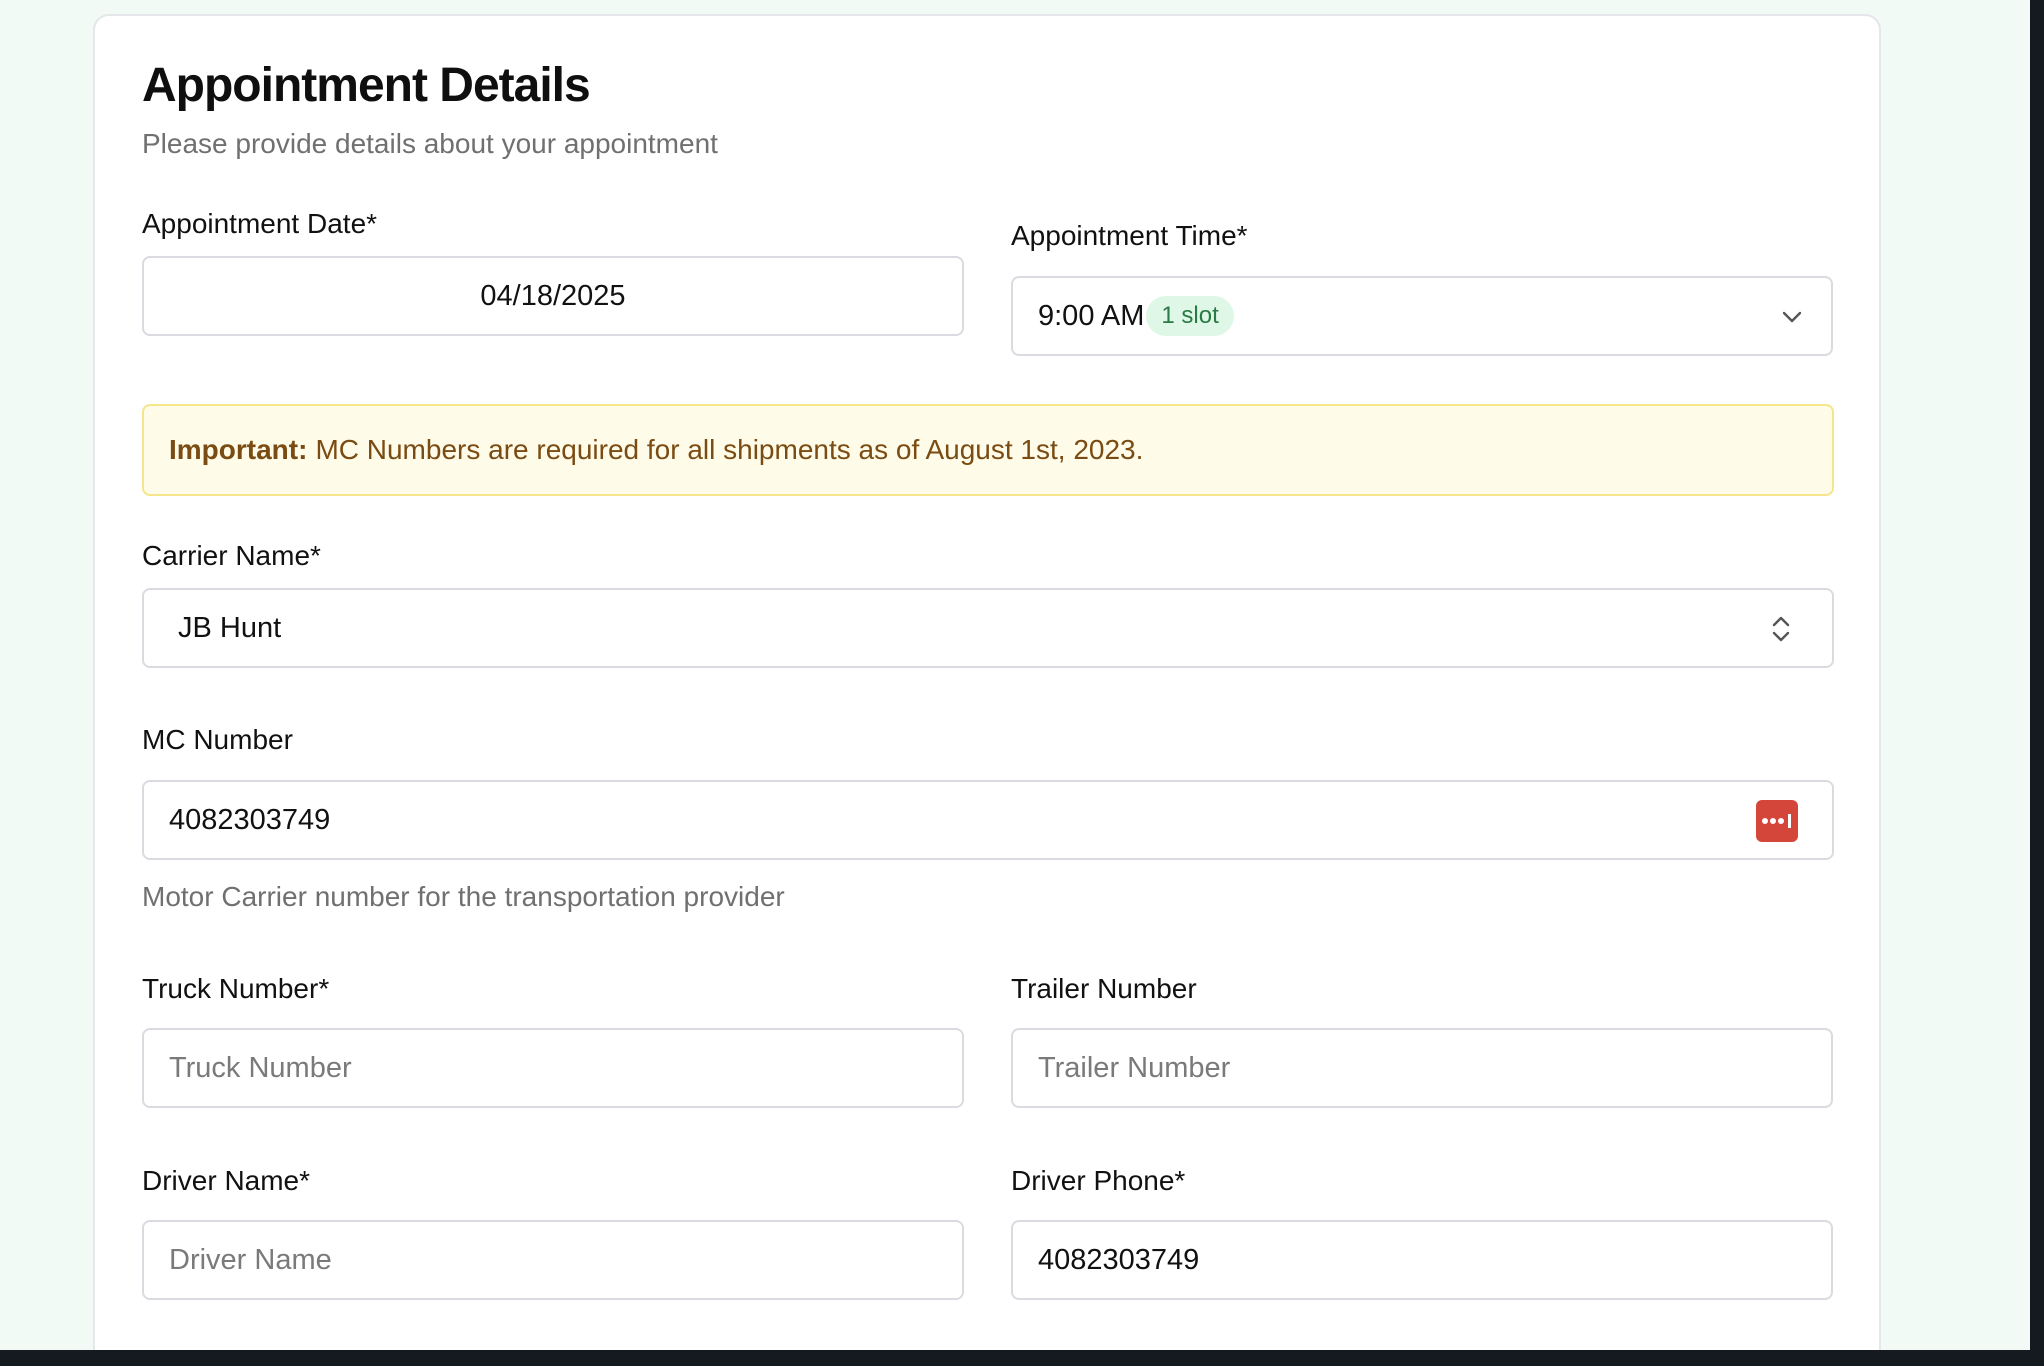 This screenshot has height=1366, width=2044. What do you see at coordinates (260, 1067) in the screenshot?
I see `truck-number-placeholder: Truck Number` at bounding box center [260, 1067].